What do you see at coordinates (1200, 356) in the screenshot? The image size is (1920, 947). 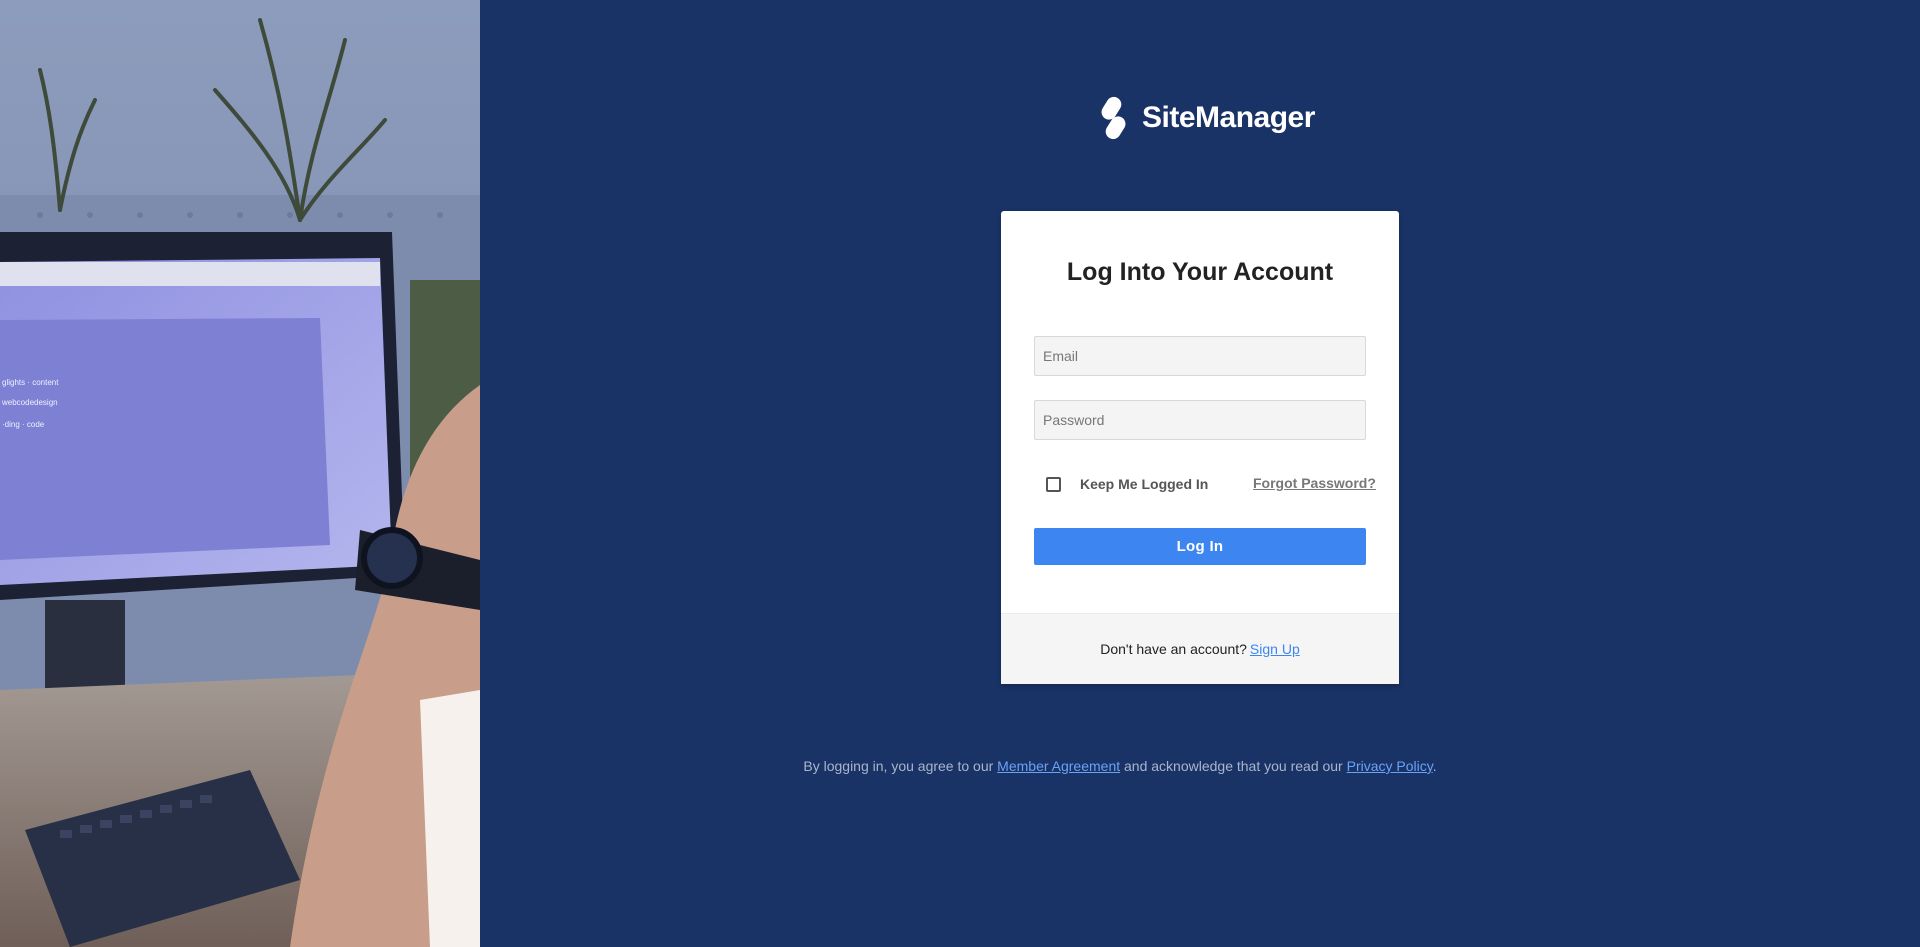 I see `email-input` at bounding box center [1200, 356].